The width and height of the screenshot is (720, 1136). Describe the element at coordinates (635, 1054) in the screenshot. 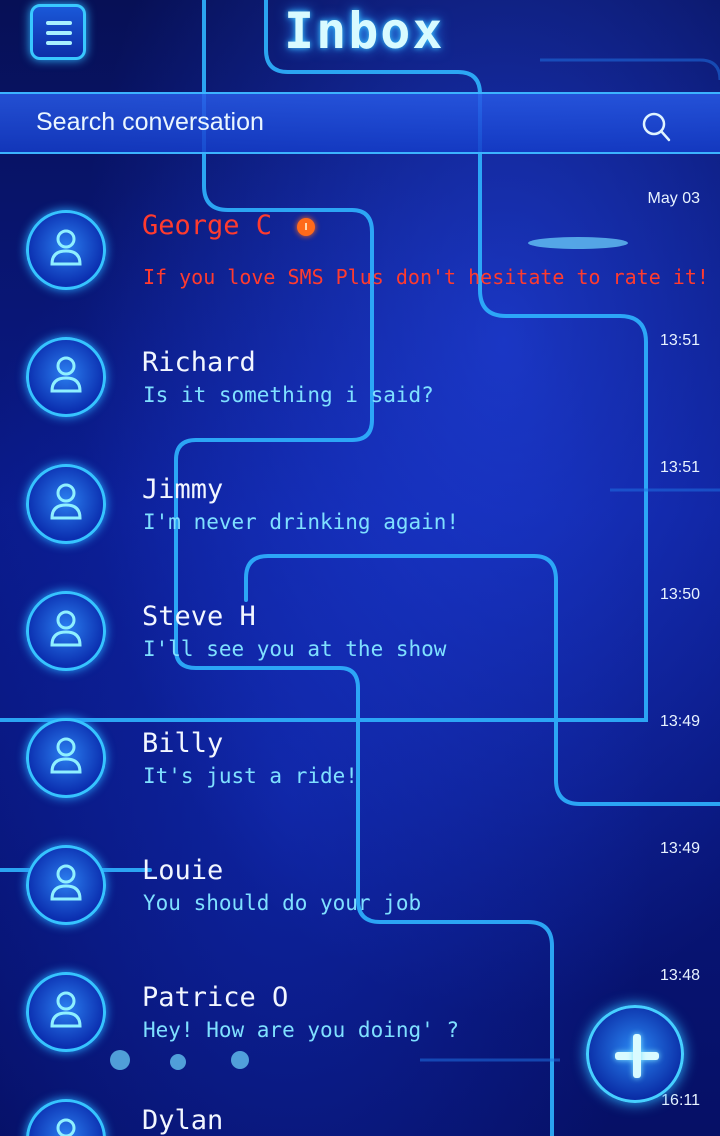

I see `new-message-button` at that location.